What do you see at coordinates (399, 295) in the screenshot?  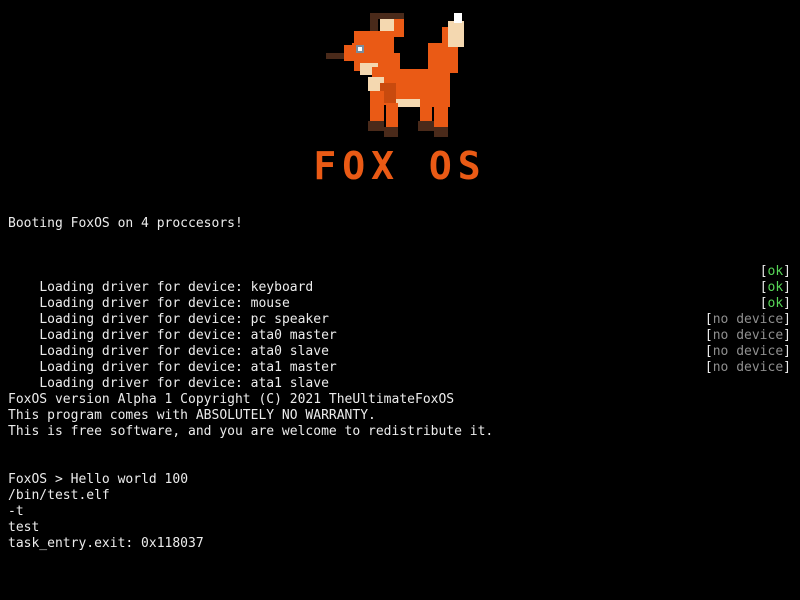 I see `driver-row-mouse: Loading driver for device: mouse [ok]` at bounding box center [399, 295].